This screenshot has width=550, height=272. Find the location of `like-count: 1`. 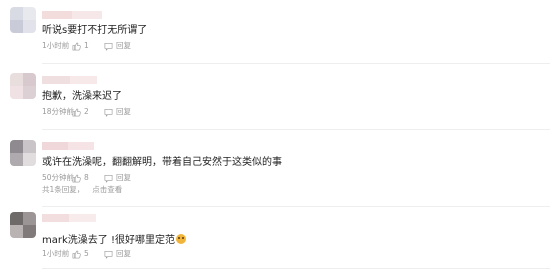

like-count: 1 is located at coordinates (86, 45).